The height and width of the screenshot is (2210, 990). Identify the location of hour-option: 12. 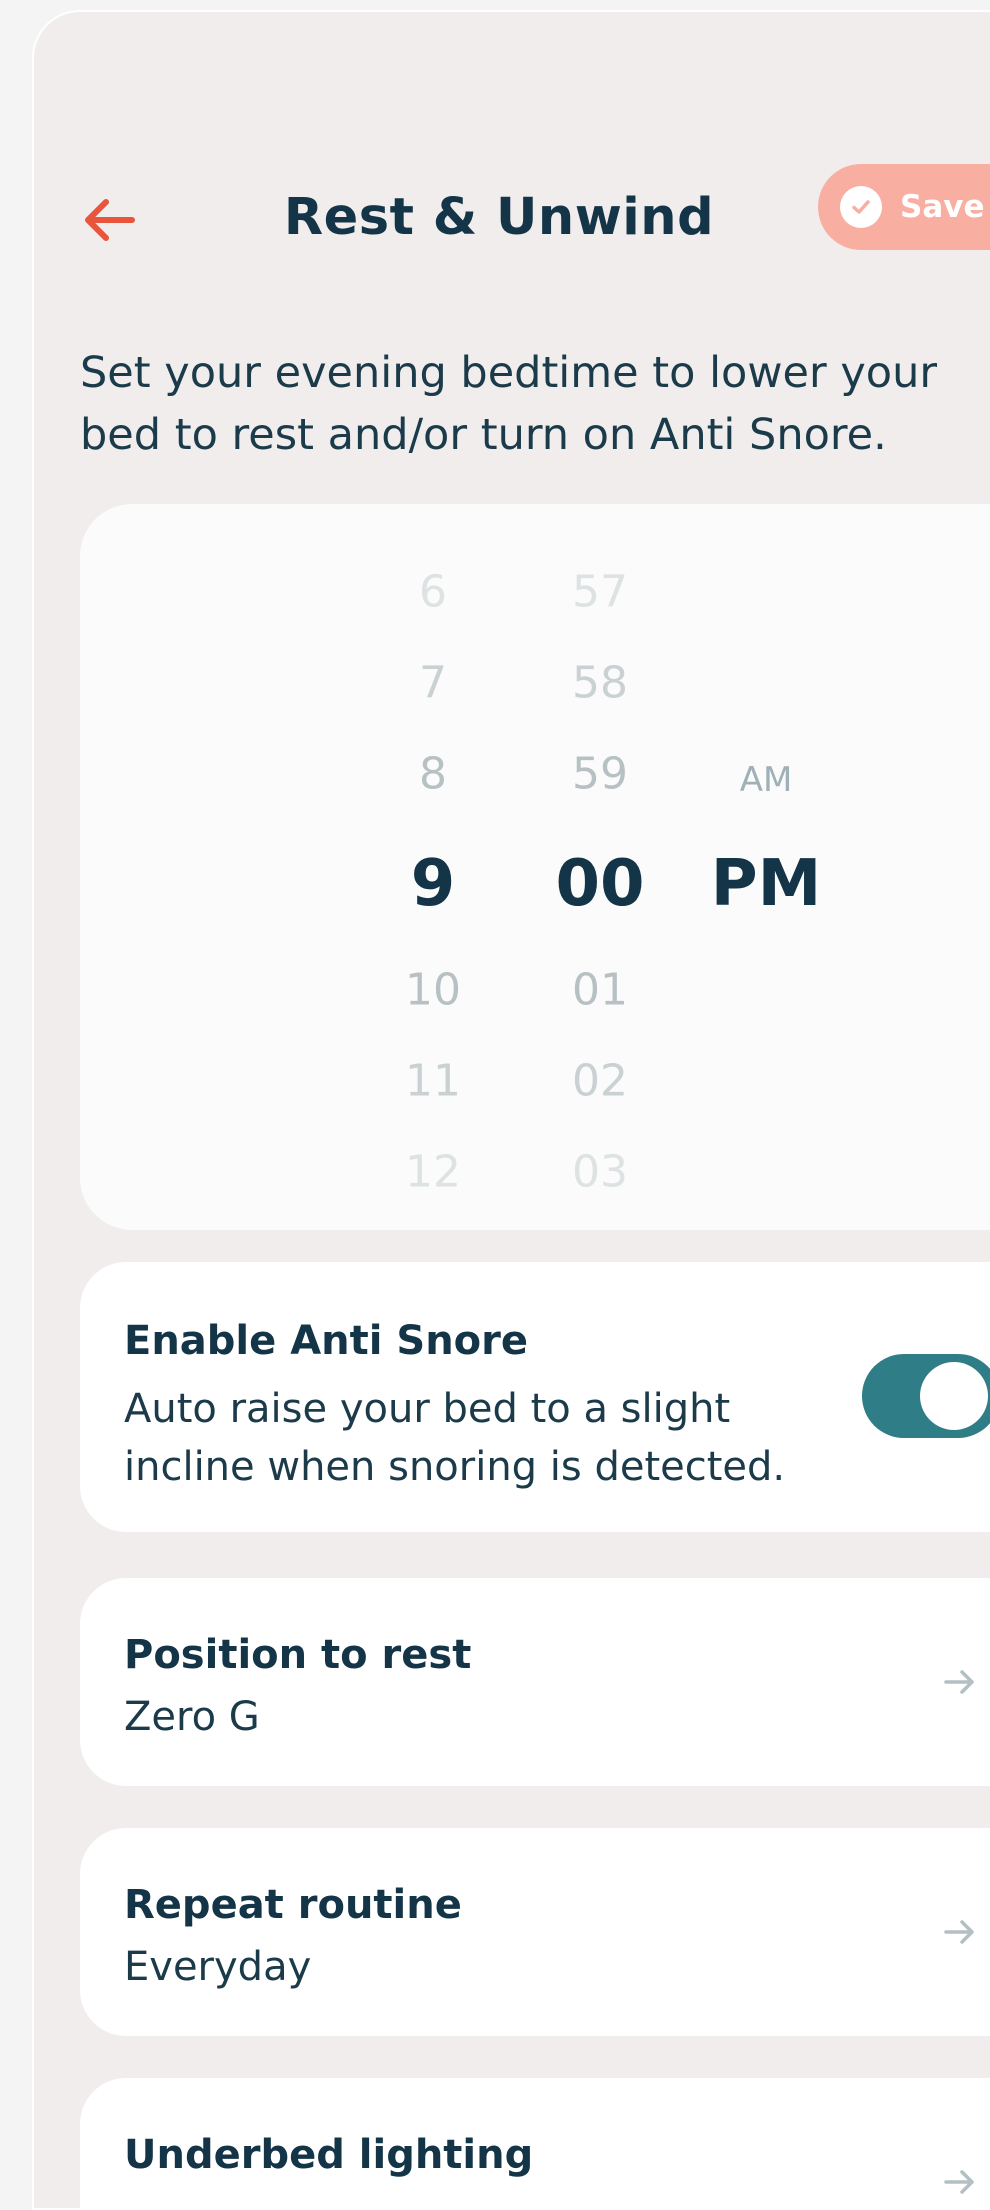
(433, 1172).